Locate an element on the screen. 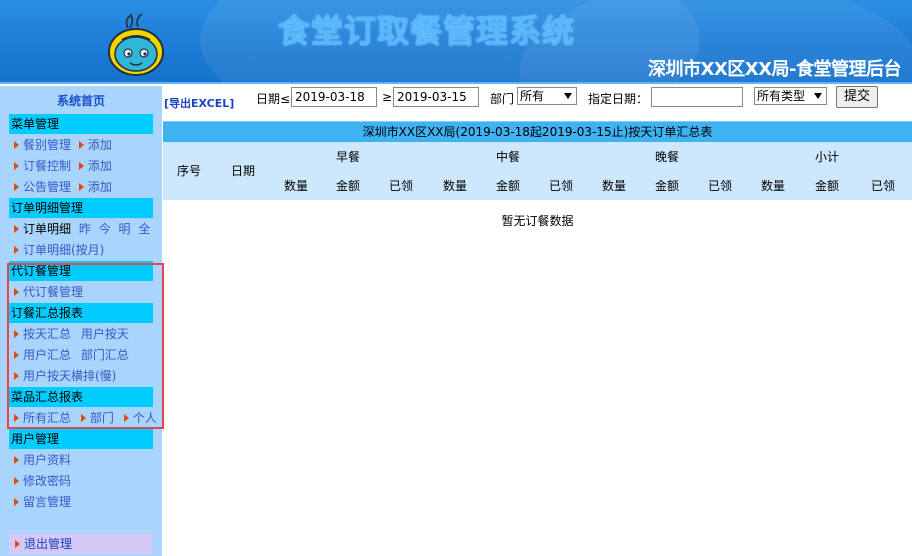 The height and width of the screenshot is (556, 912). sidebar-link-order-details: 订单明细 is located at coordinates (47, 229).